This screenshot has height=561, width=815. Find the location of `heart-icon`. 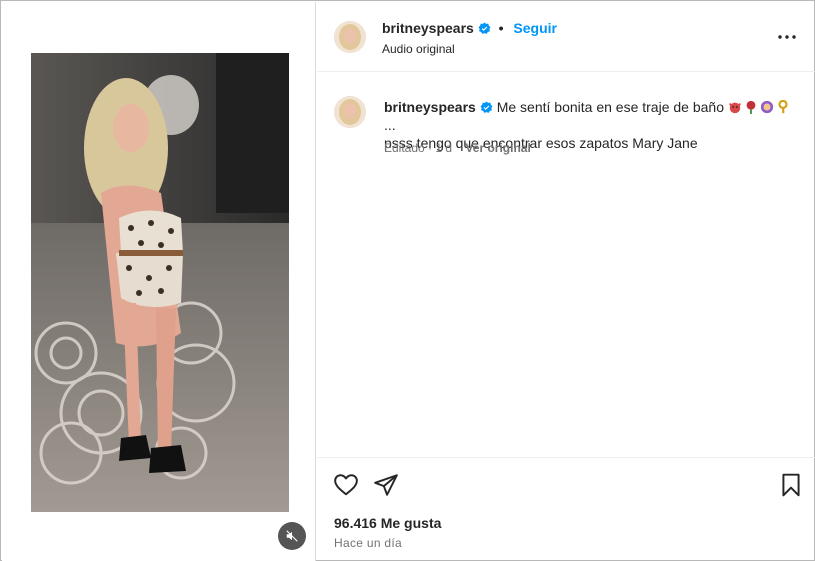

heart-icon is located at coordinates (346, 485).